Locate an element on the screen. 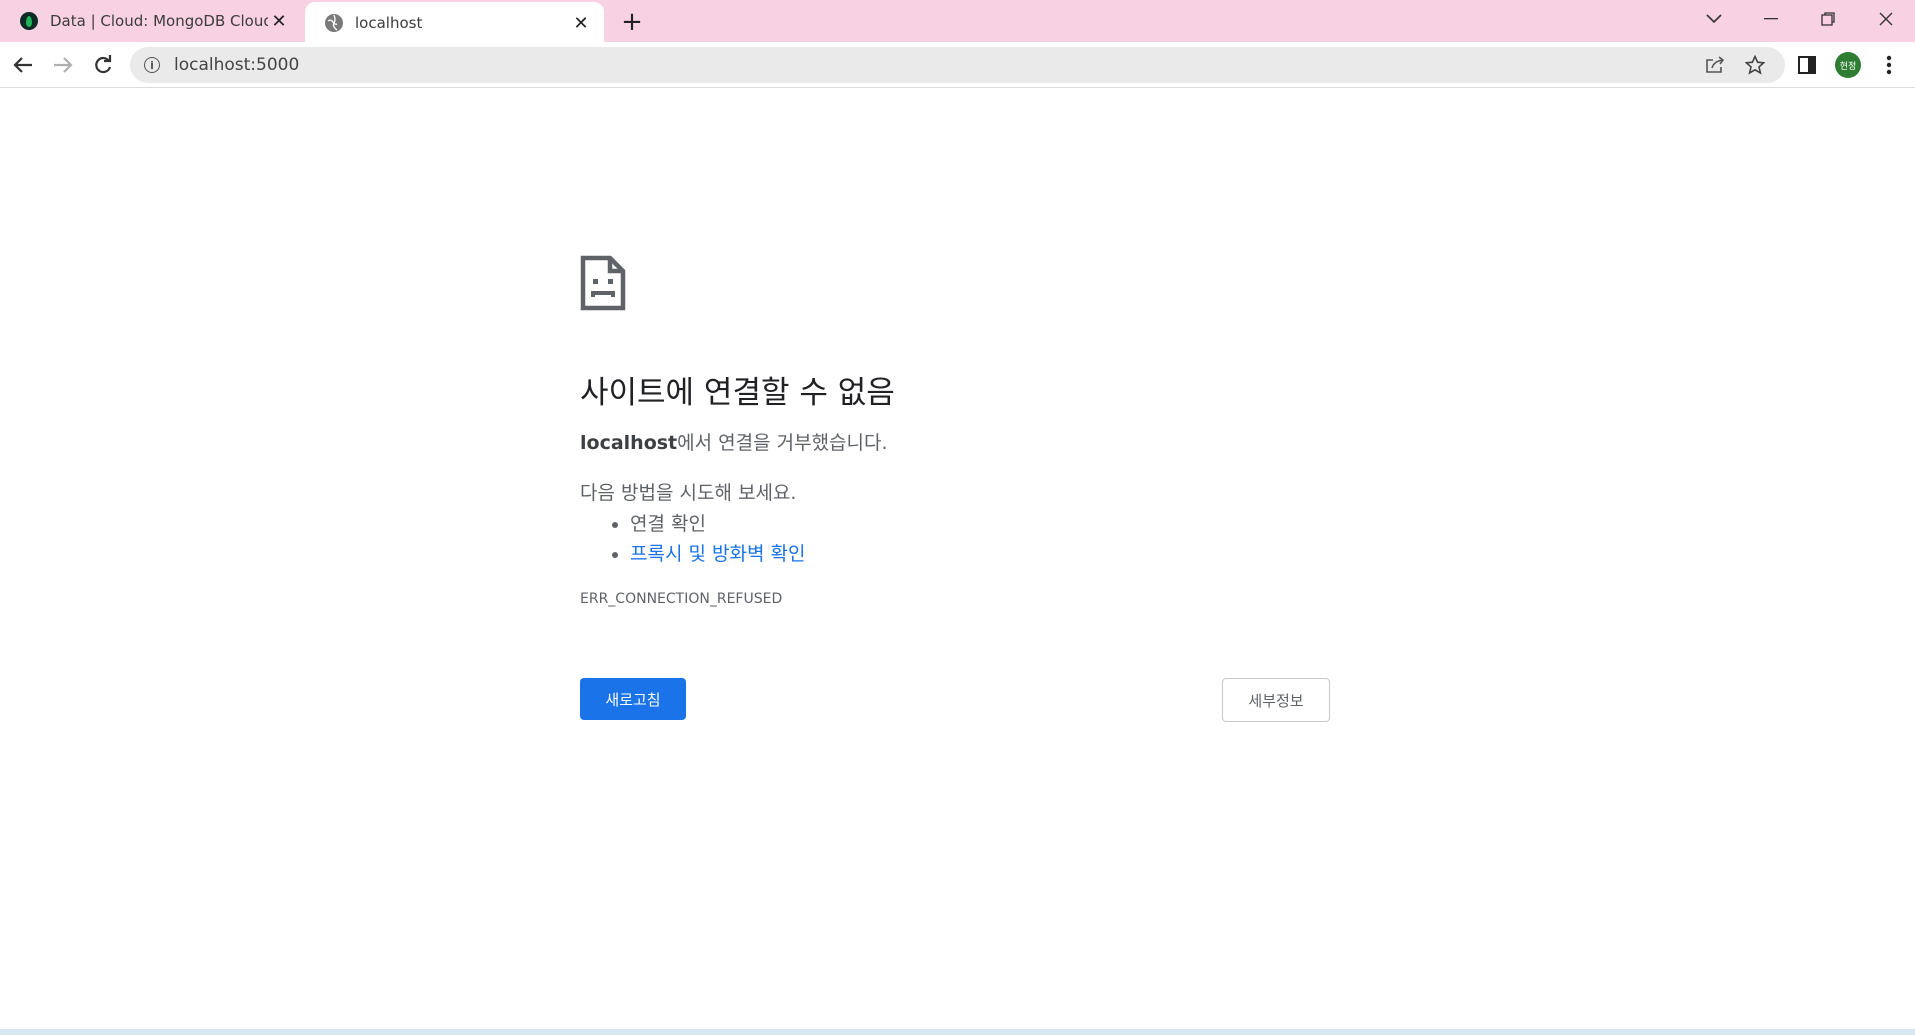 This screenshot has height=1035, width=1915. close-window-icon is located at coordinates (1886, 19).